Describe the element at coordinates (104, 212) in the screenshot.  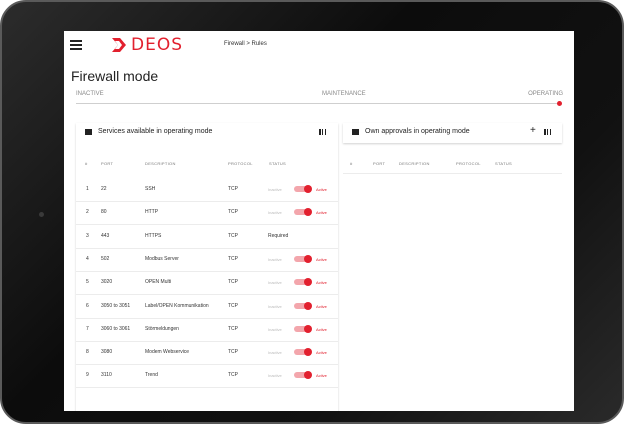
I see `row-port: 80` at that location.